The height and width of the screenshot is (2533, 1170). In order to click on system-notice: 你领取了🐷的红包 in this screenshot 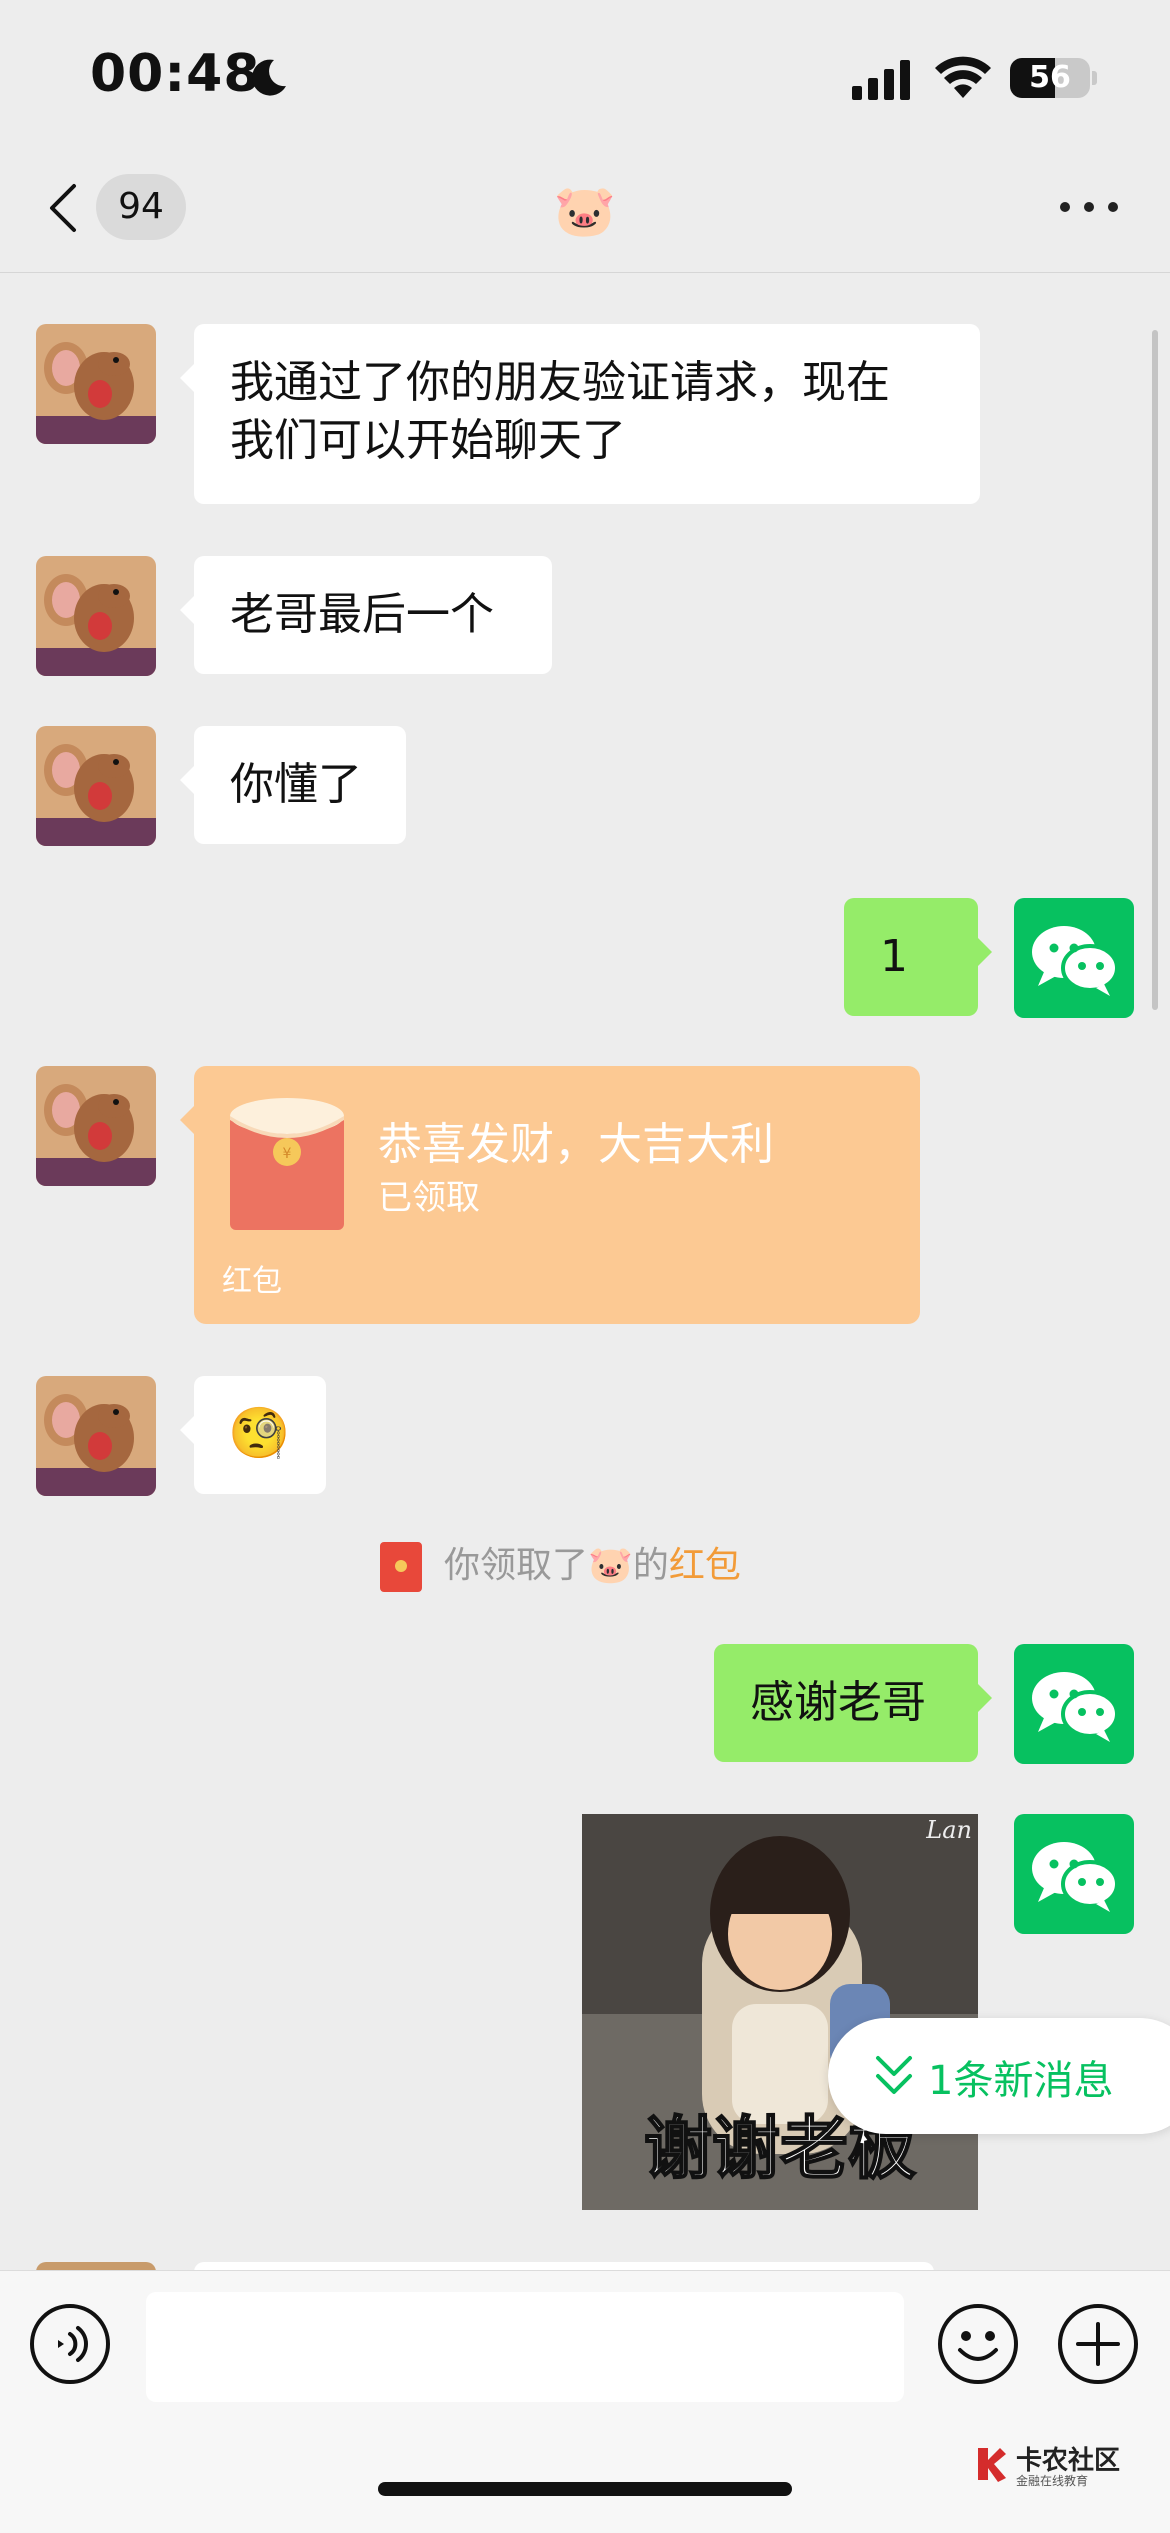, I will do `click(560, 1566)`.